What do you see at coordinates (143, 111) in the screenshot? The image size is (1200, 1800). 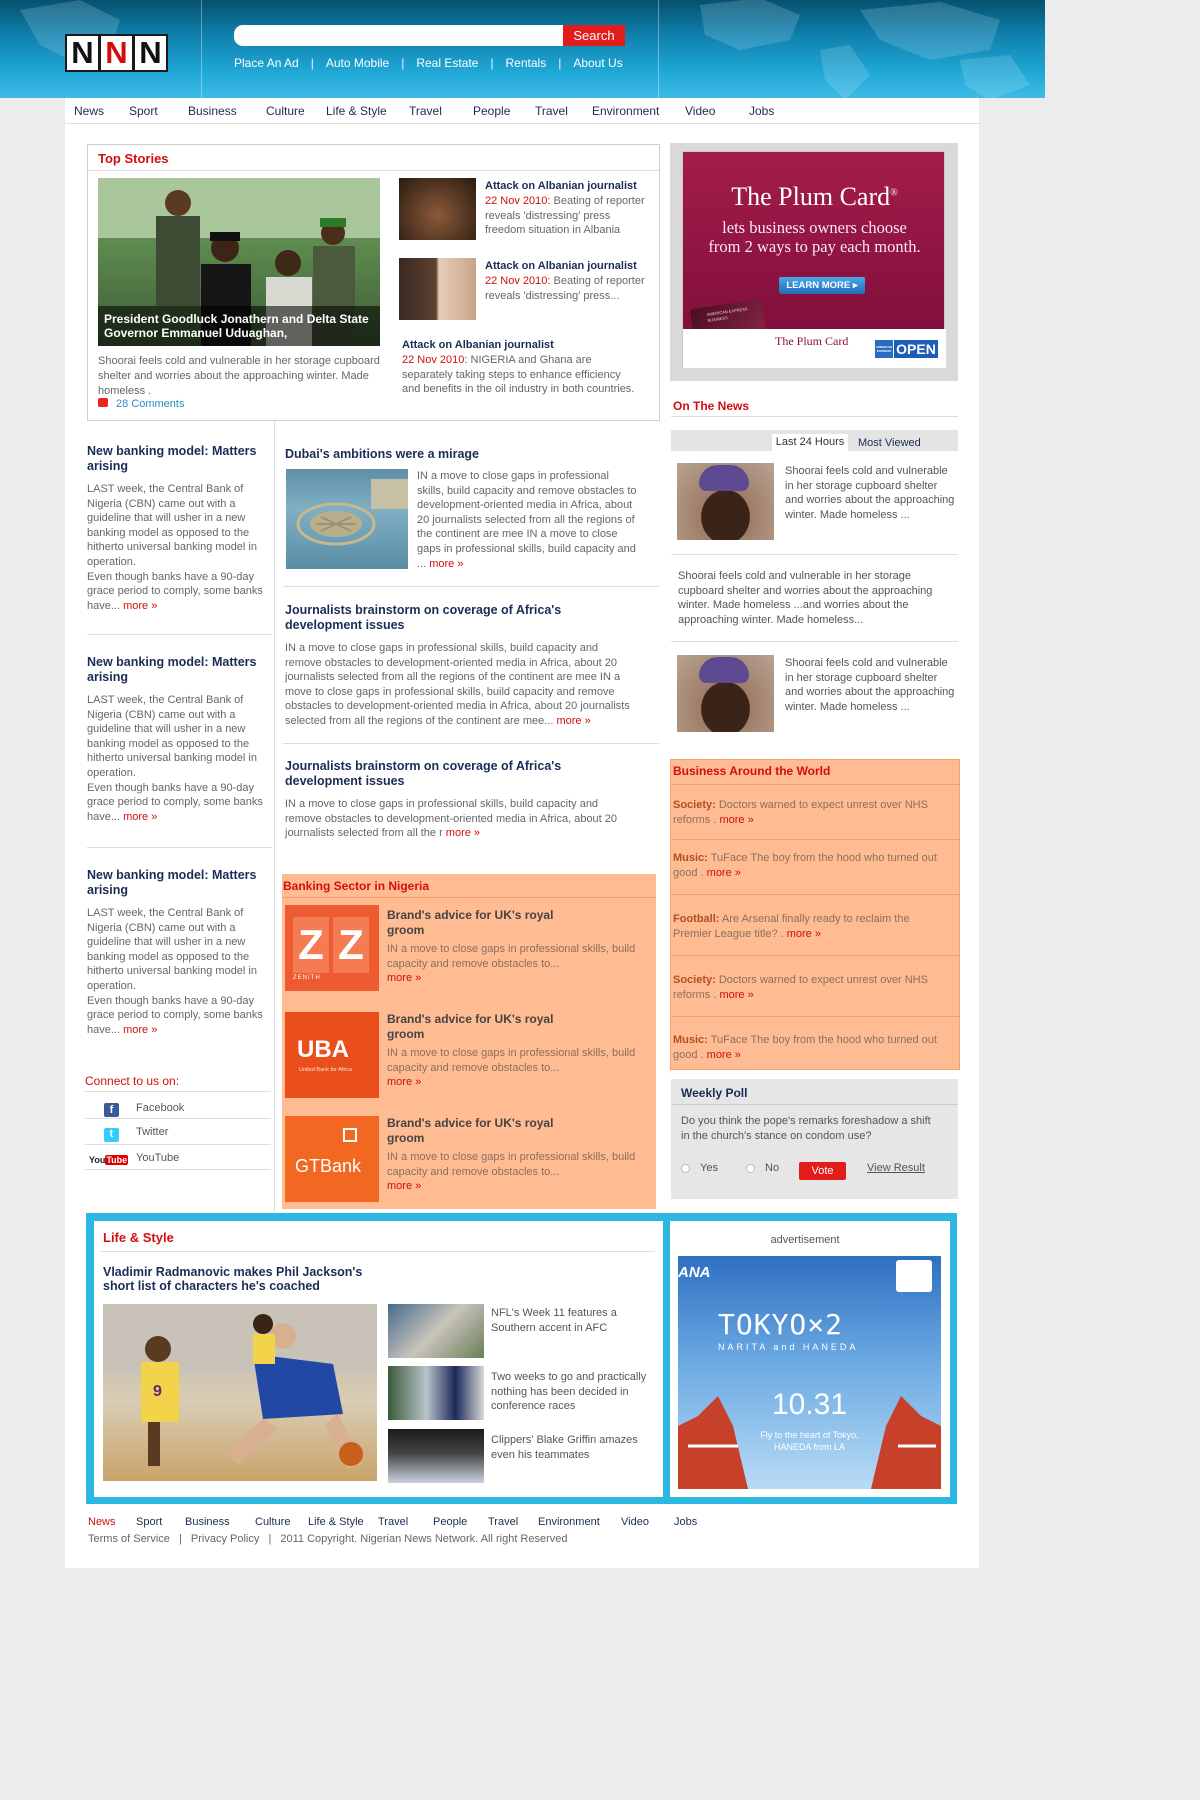 I see `nav-sport: Sport` at bounding box center [143, 111].